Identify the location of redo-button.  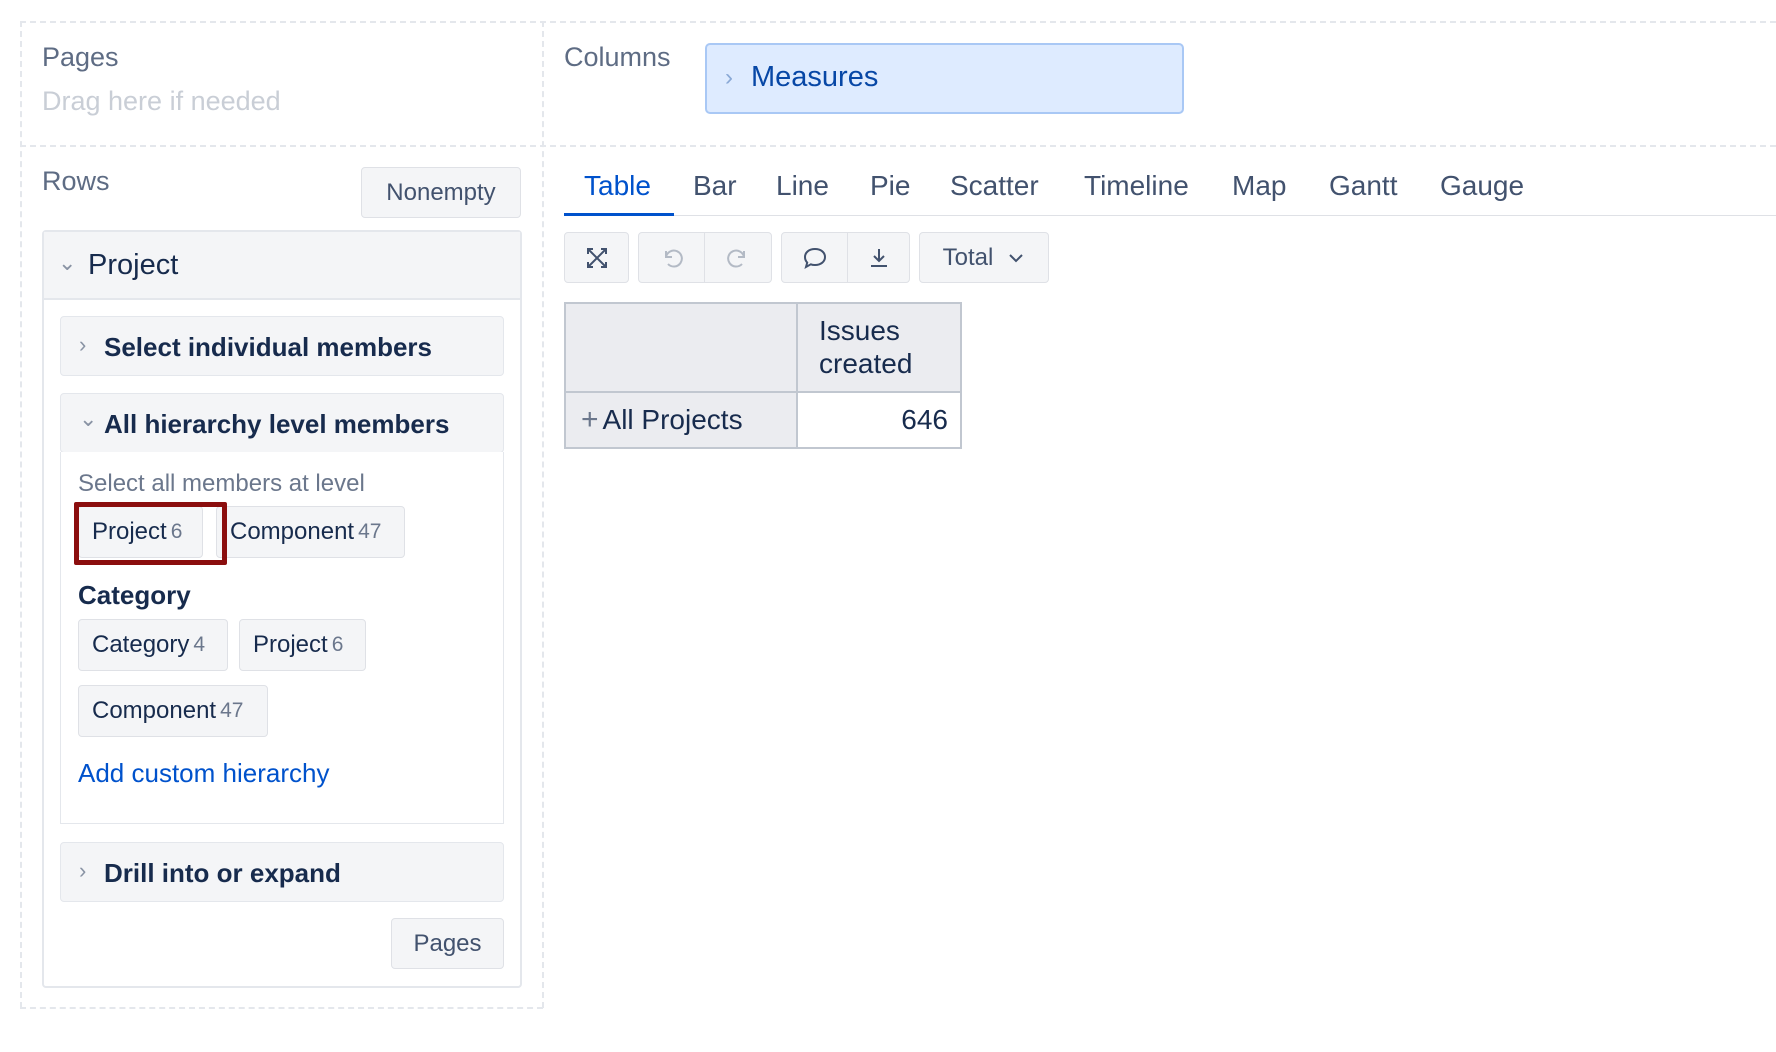
(738, 257).